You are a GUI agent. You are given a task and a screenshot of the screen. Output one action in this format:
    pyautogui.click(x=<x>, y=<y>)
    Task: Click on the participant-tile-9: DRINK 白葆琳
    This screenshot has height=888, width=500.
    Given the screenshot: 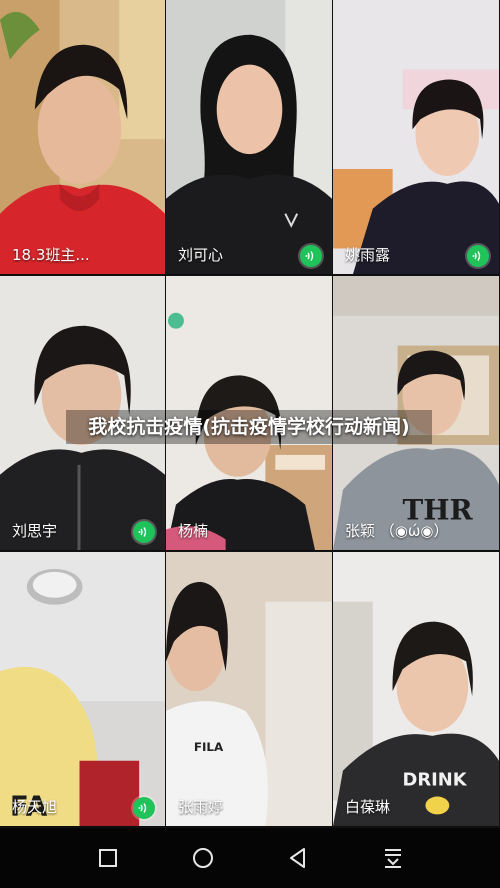 What is the action you would take?
    pyautogui.click(x=416, y=690)
    